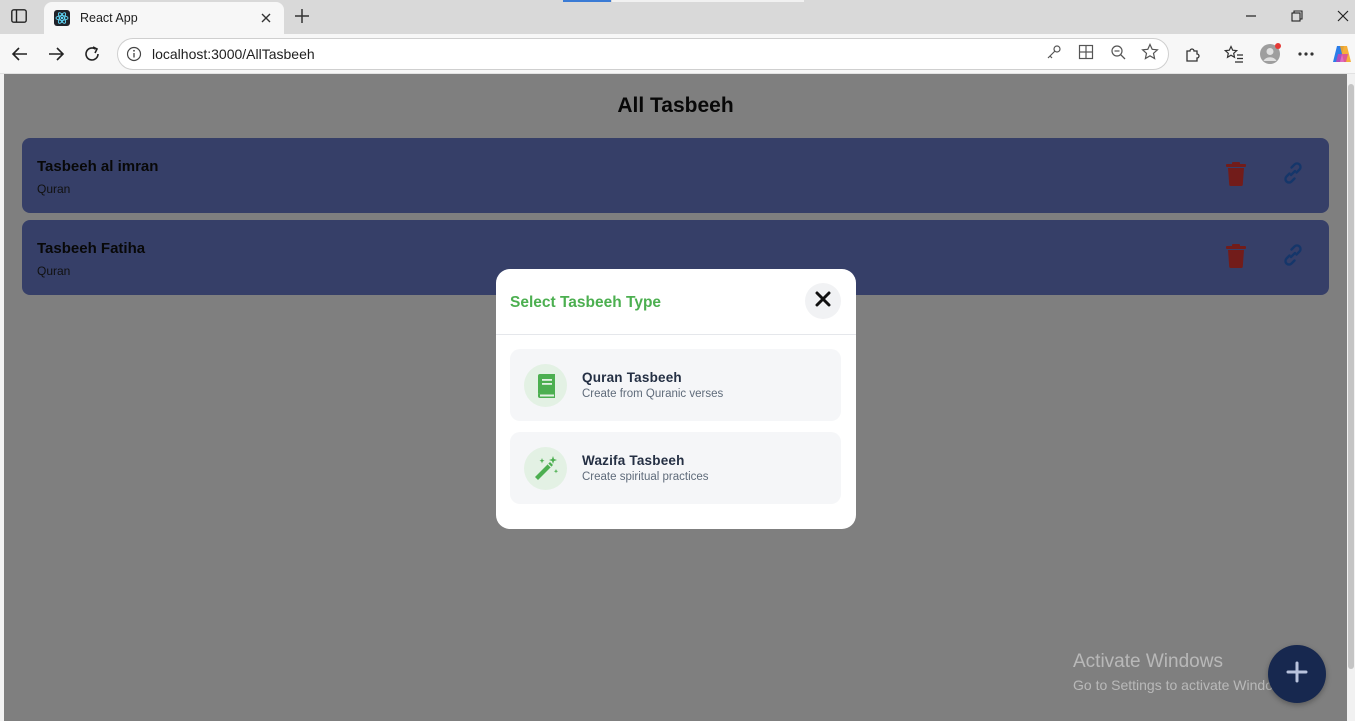  Describe the element at coordinates (586, 302) in the screenshot. I see `modal-title: Select Tasbeeh Type` at that location.